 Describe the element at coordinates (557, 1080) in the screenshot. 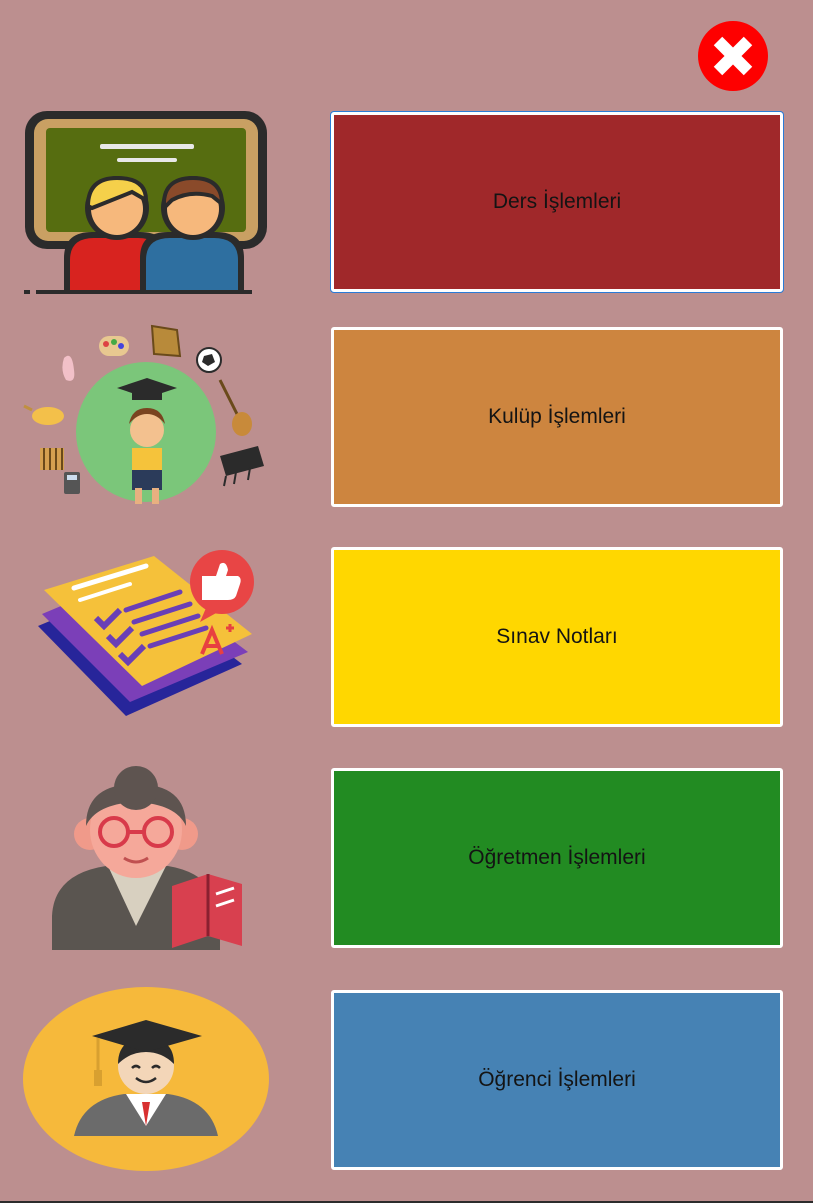

I see `ogrenci-islemleri-button: Öğrenci İşlemleri` at that location.